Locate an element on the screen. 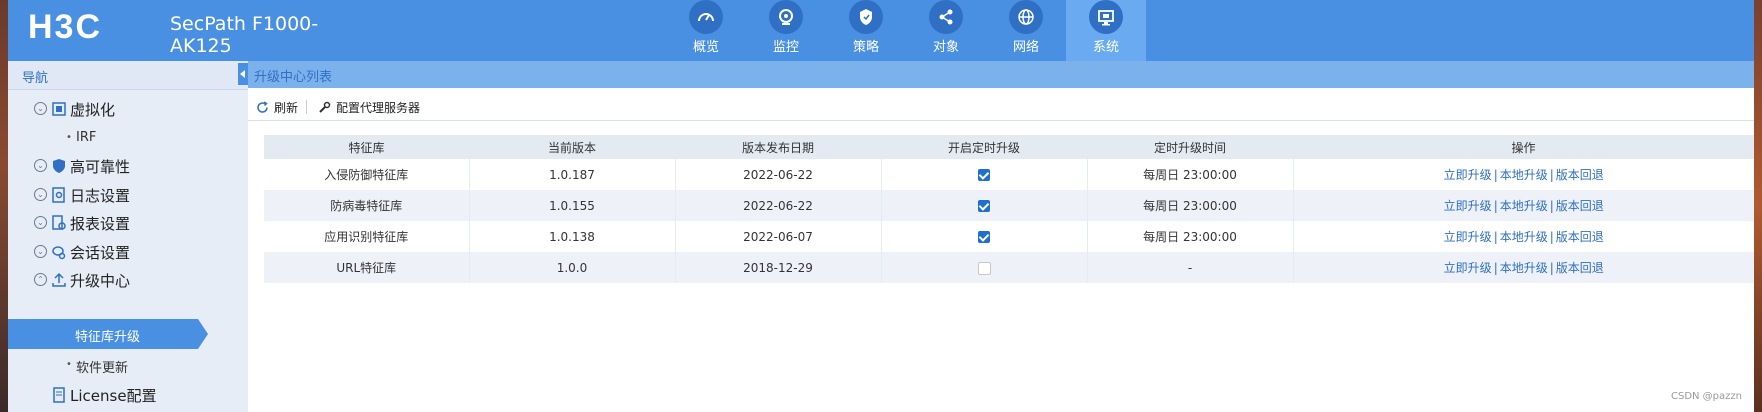 The height and width of the screenshot is (412, 1762). globe-icon is located at coordinates (1026, 17).